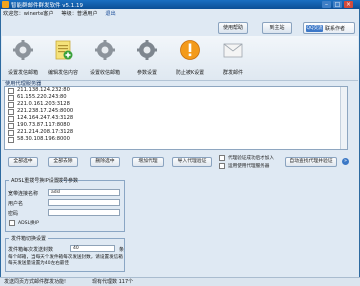 This screenshot has height=286, width=360. I want to click on toolbar-label: 设置收信邮箱, so click(104, 73).